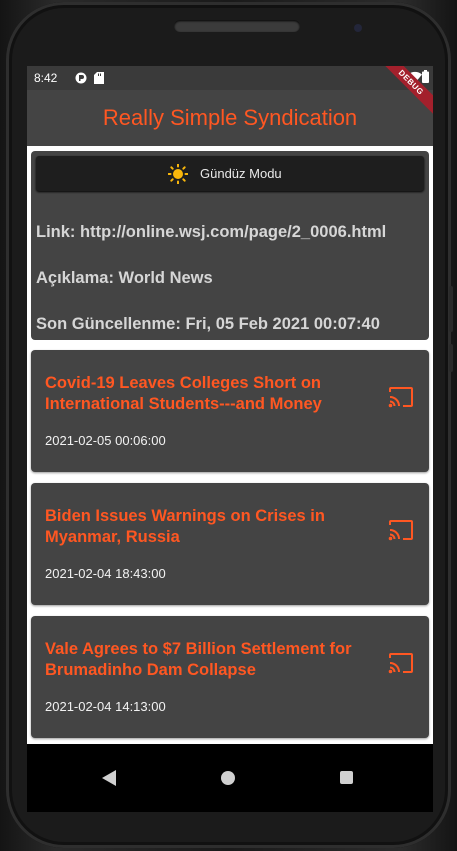 This screenshot has height=851, width=457. I want to click on home-icon, so click(228, 778).